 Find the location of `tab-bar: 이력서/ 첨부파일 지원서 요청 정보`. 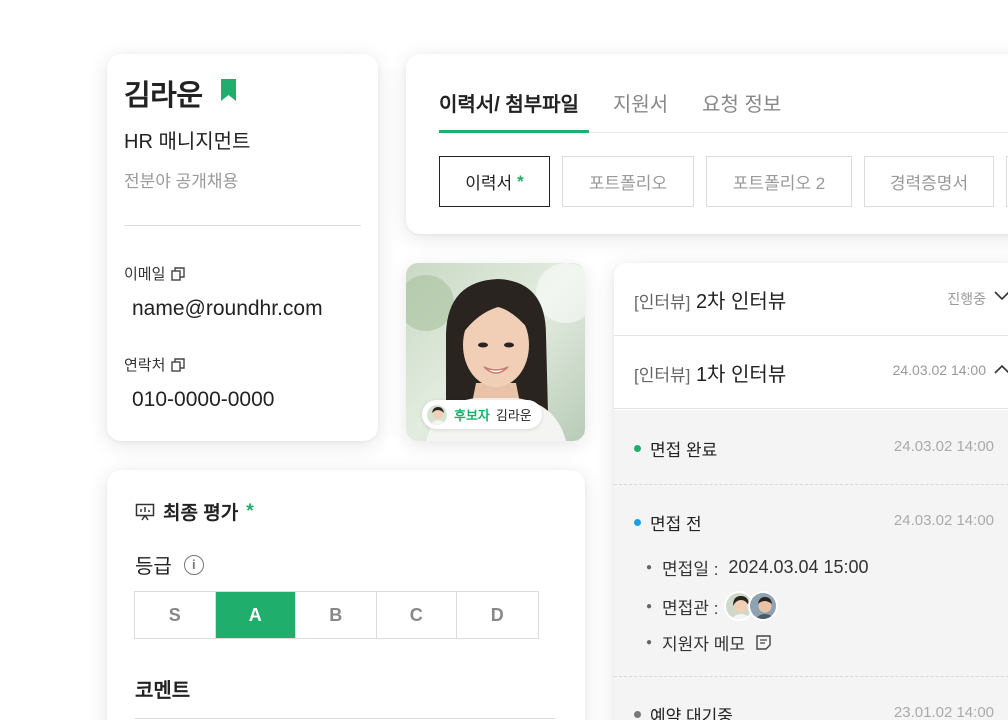

tab-bar: 이력서/ 첨부파일 지원서 요청 정보 is located at coordinates (610, 102).